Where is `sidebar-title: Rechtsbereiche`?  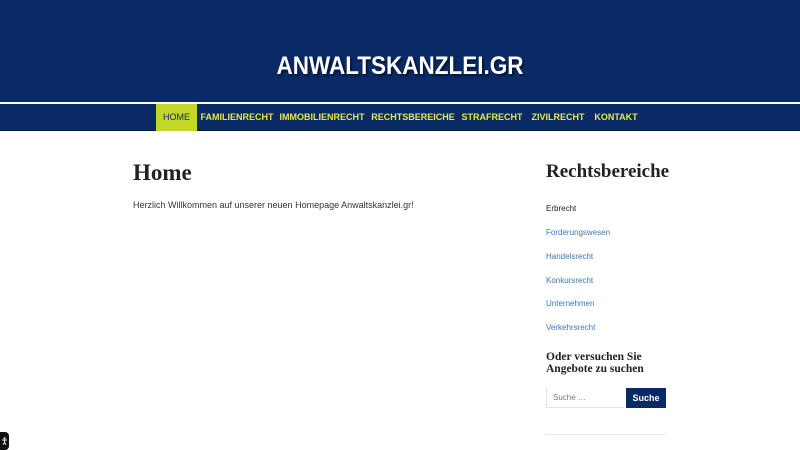
sidebar-title: Rechtsbereiche is located at coordinates (608, 171).